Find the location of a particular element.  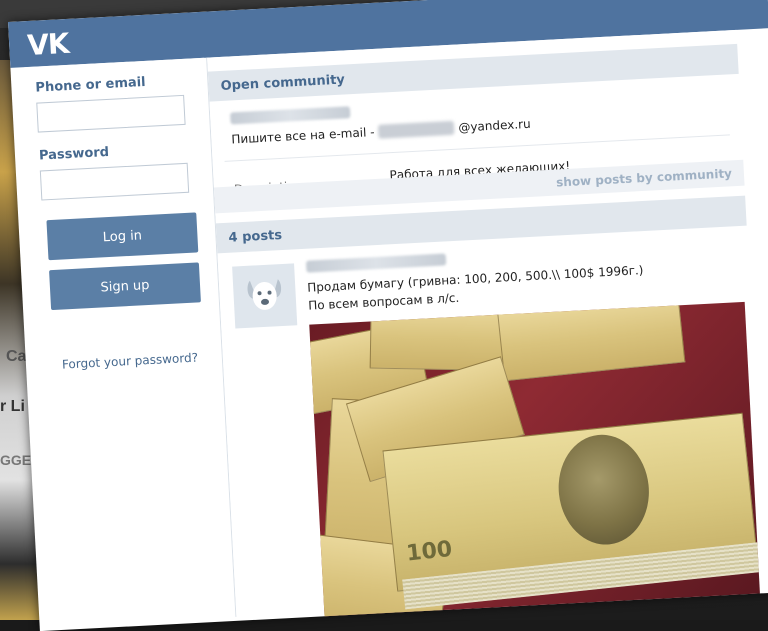

banknote-portrait is located at coordinates (604, 490).